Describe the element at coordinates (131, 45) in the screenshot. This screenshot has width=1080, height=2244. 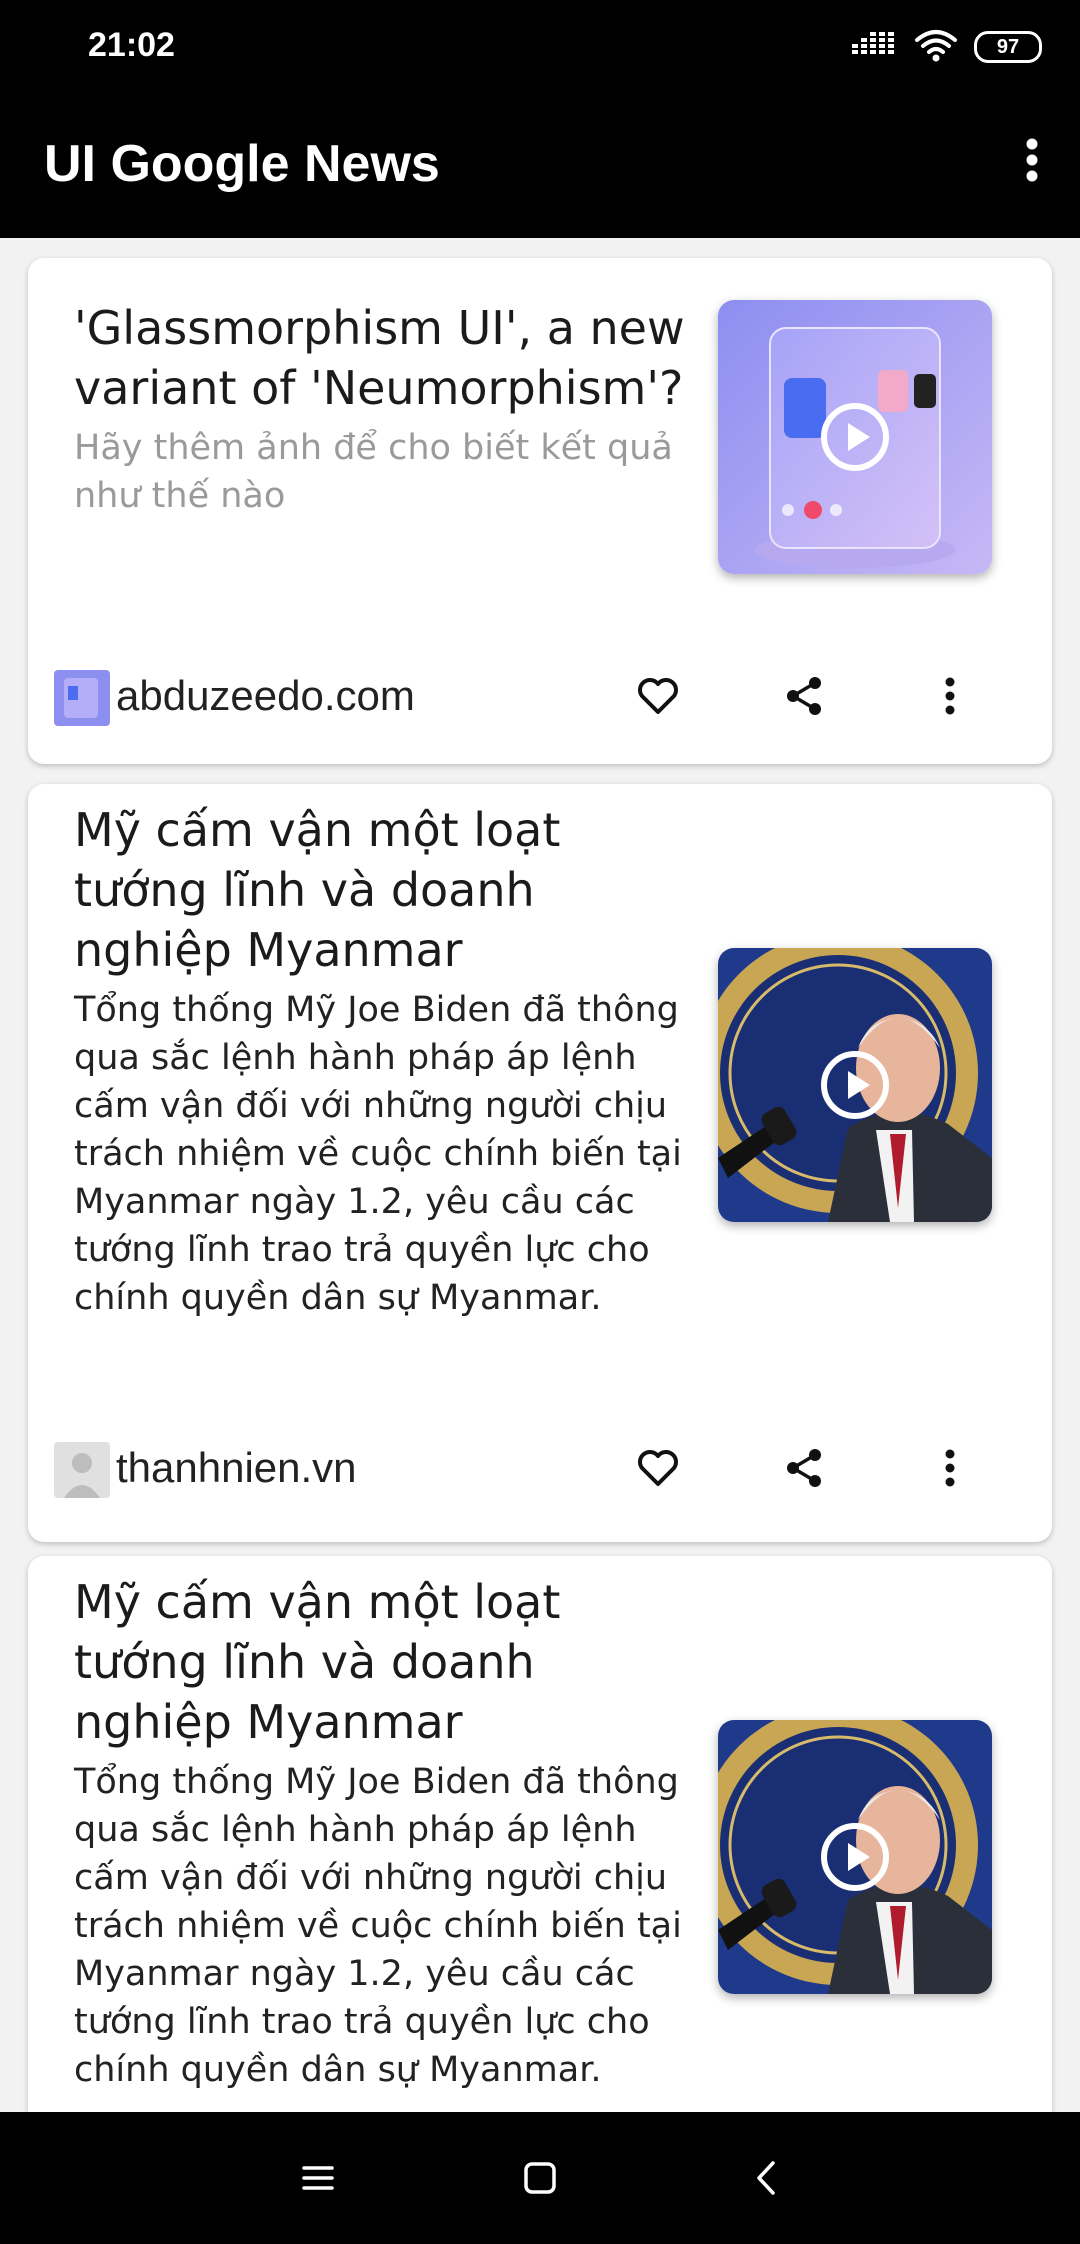
I see `status-time: 21:02` at that location.